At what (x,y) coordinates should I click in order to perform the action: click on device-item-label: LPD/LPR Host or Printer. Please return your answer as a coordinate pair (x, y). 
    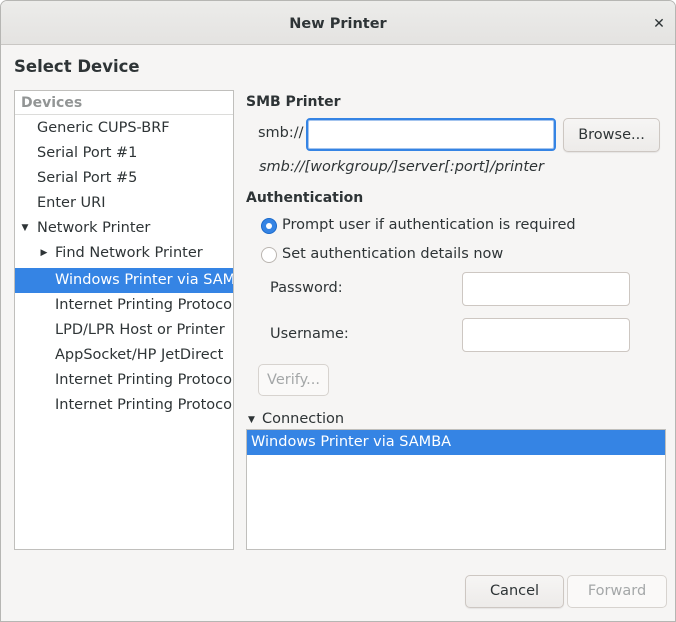
    Looking at the image, I should click on (140, 330).